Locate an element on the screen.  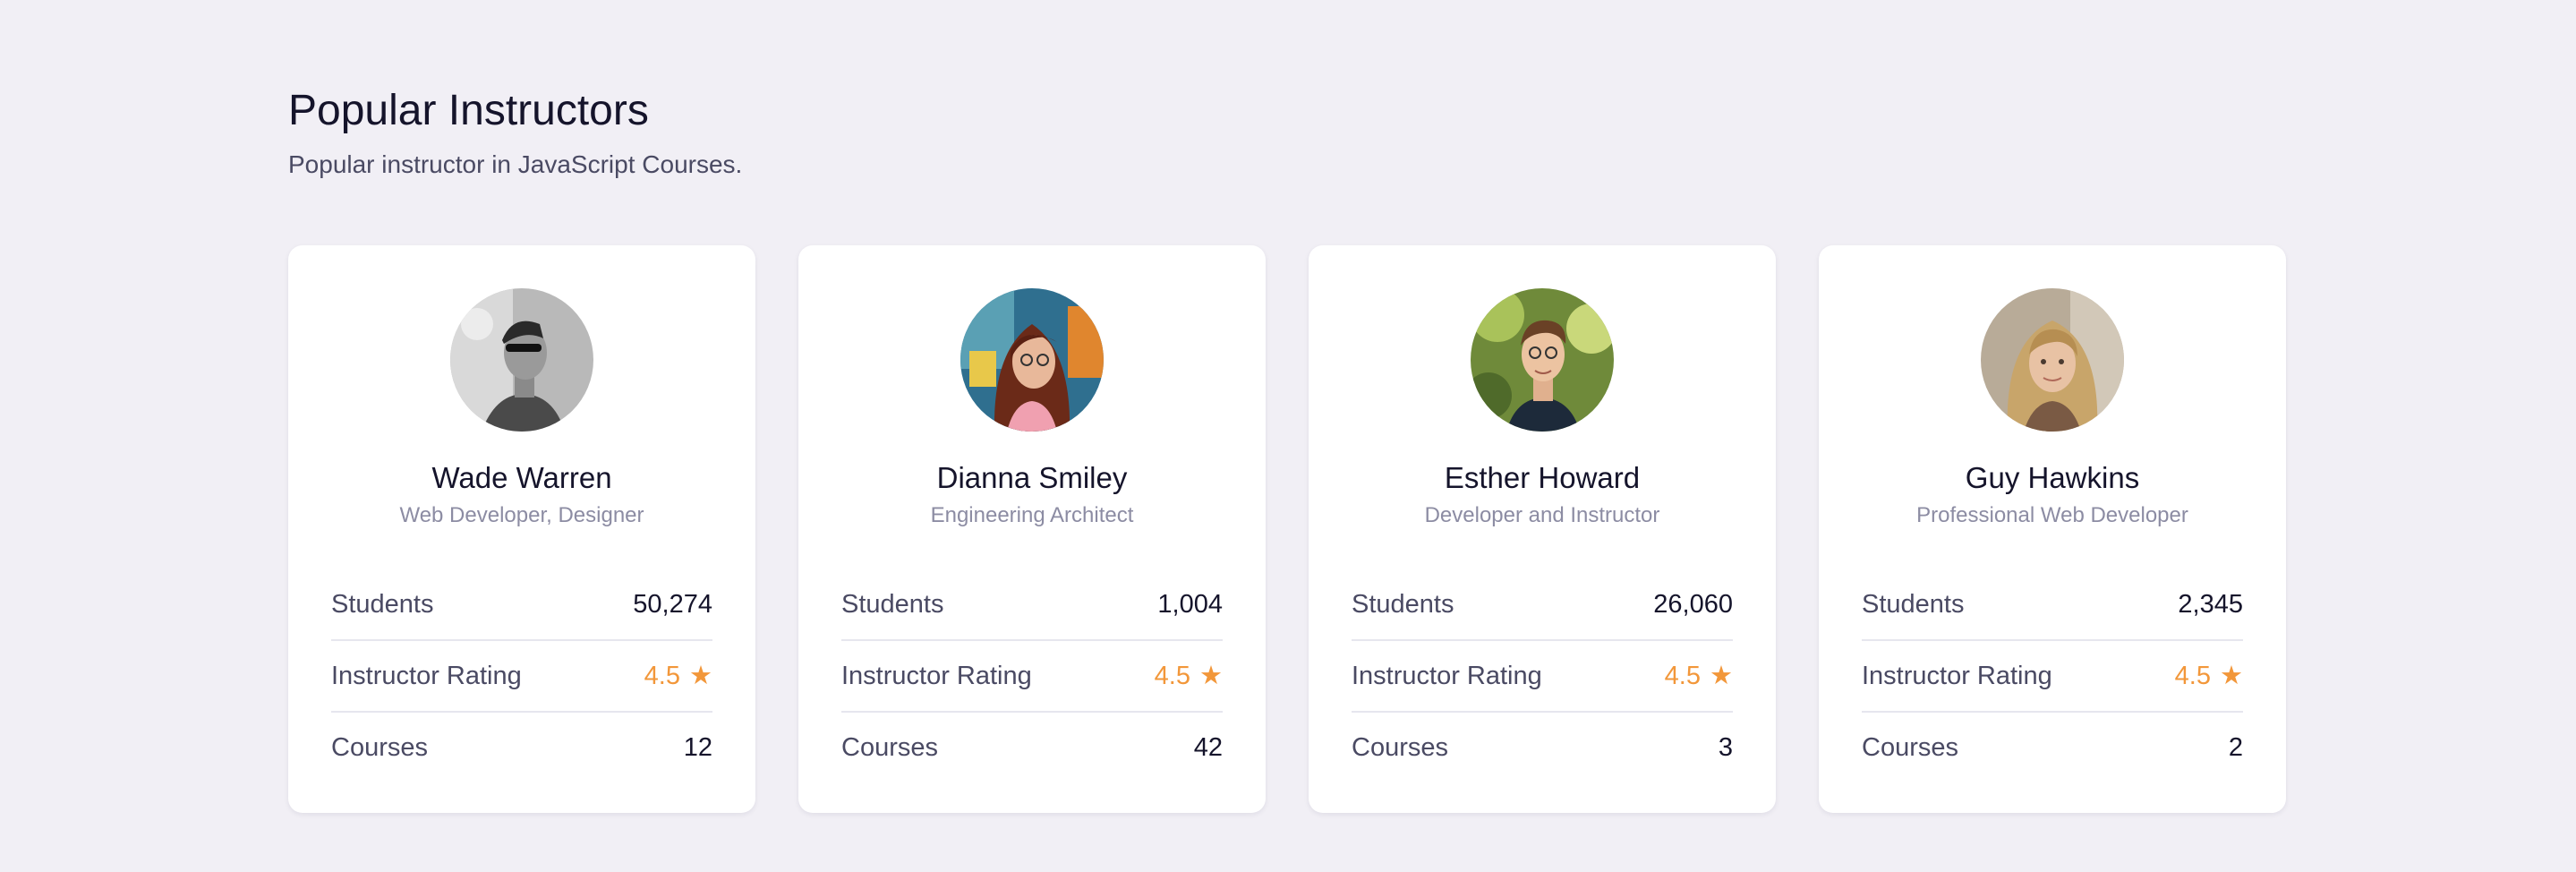
instructor-role: Engineering Architect is located at coordinates (1032, 515).